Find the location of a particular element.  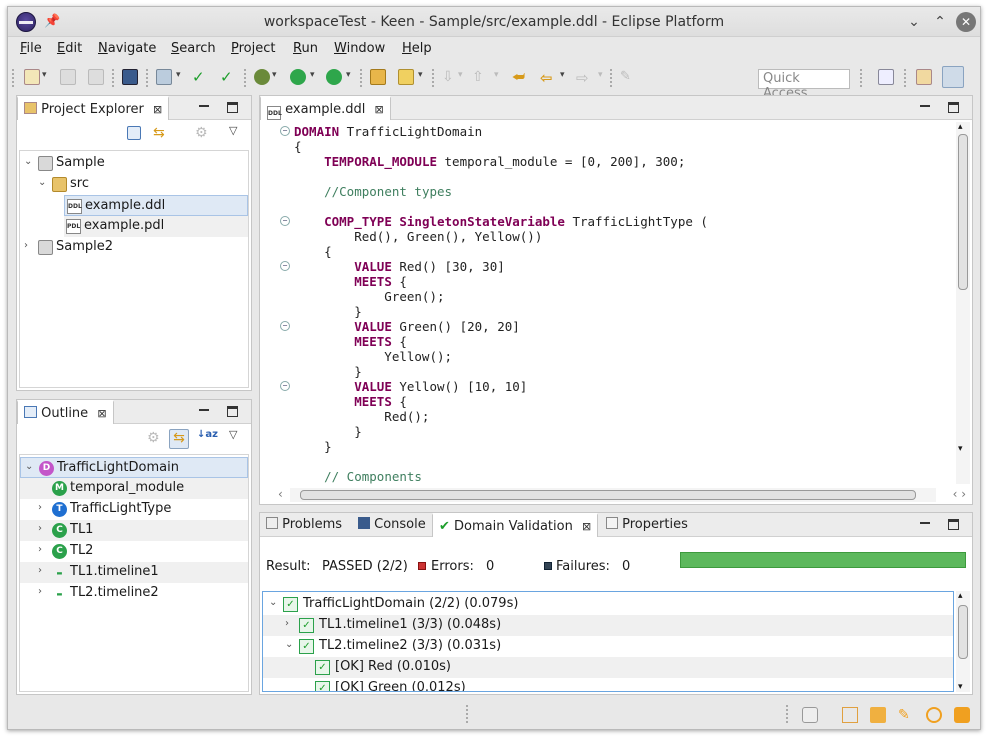

tab-example-ddl: DDL example.ddl ⊠ is located at coordinates (325, 108).